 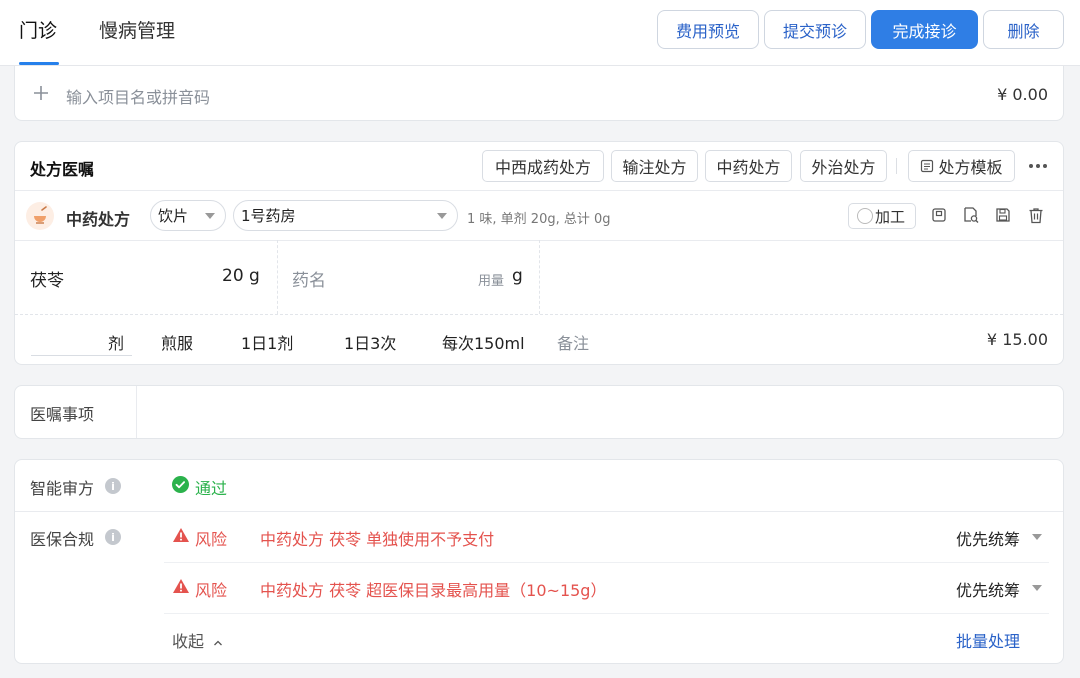 I want to click on advice-card: 医嘱事项, so click(x=539, y=412).